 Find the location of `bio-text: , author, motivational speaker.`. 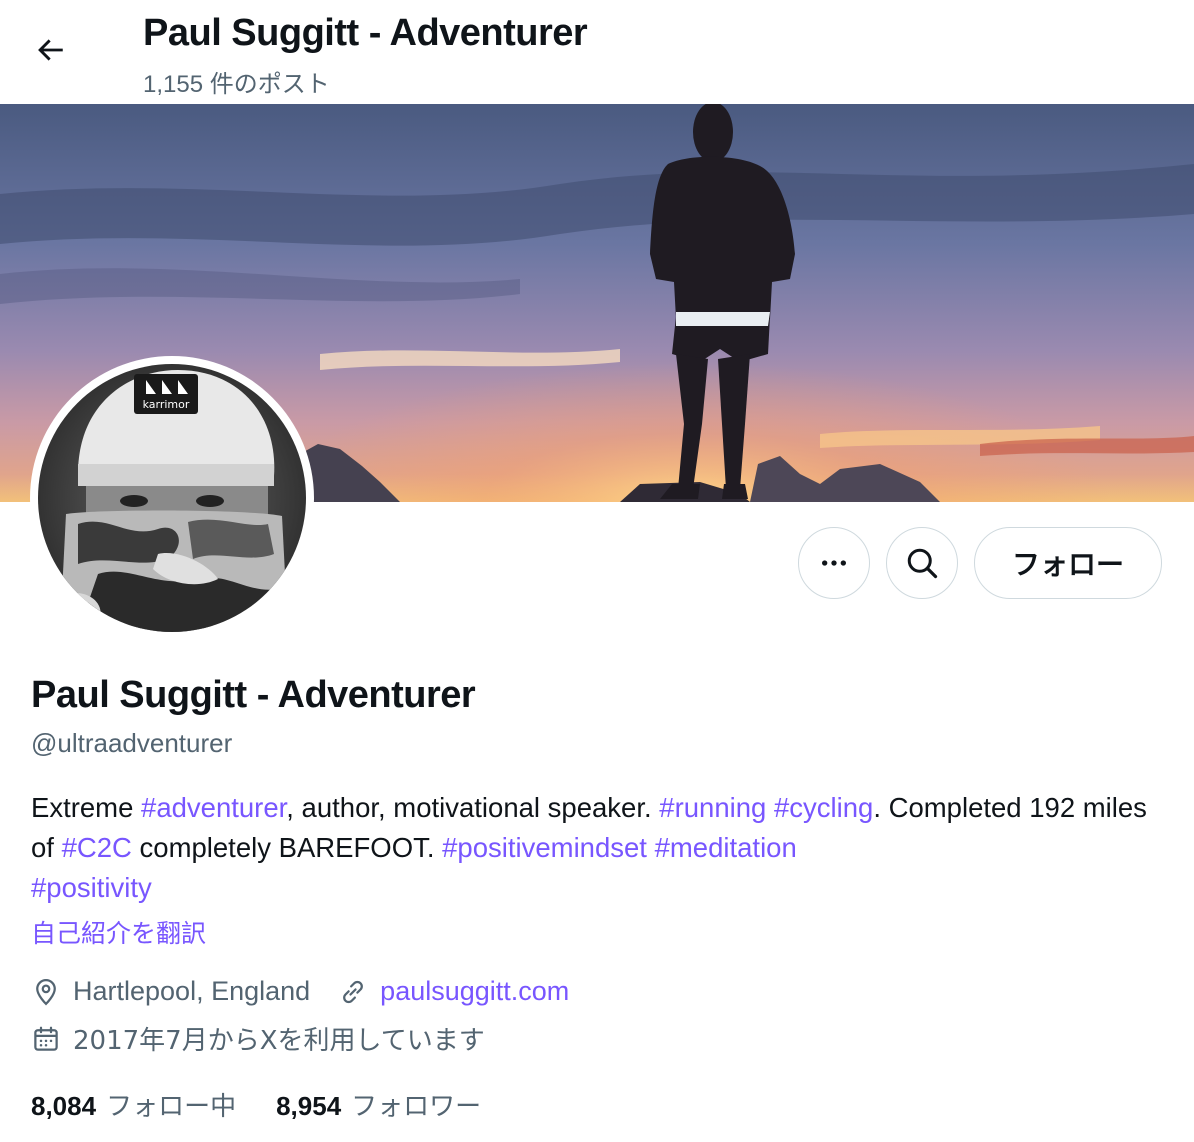

bio-text: , author, motivational speaker. is located at coordinates (473, 807).